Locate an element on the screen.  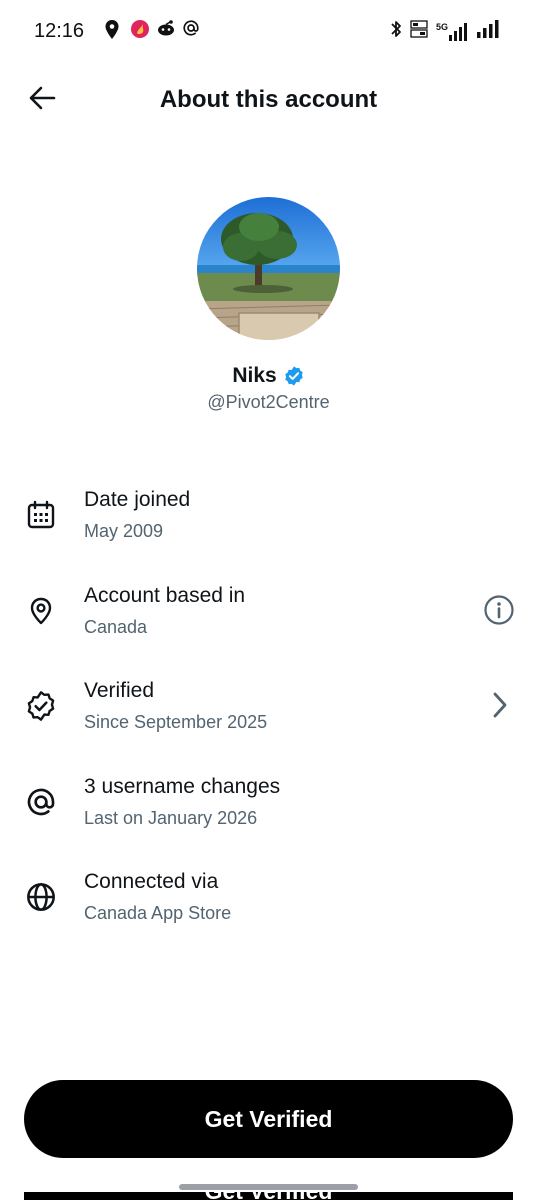
info-row-date-joined: Date joined May 2009 is located at coordinates (268, 510).